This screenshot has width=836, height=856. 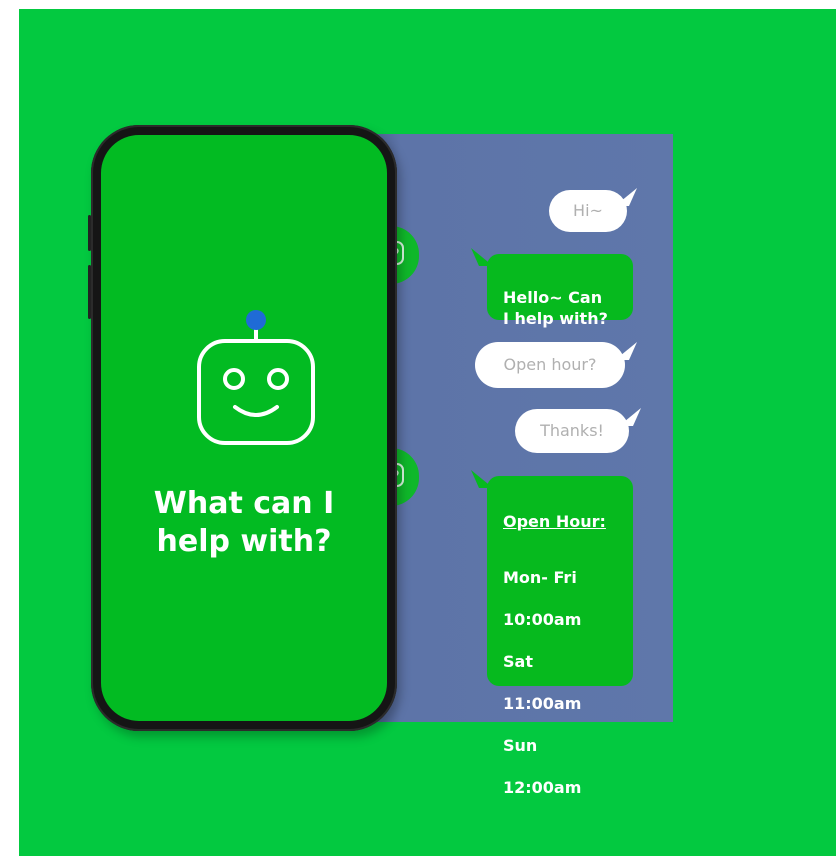 I want to click on hours-days-weekday: Mon- Fri, so click(x=540, y=577).